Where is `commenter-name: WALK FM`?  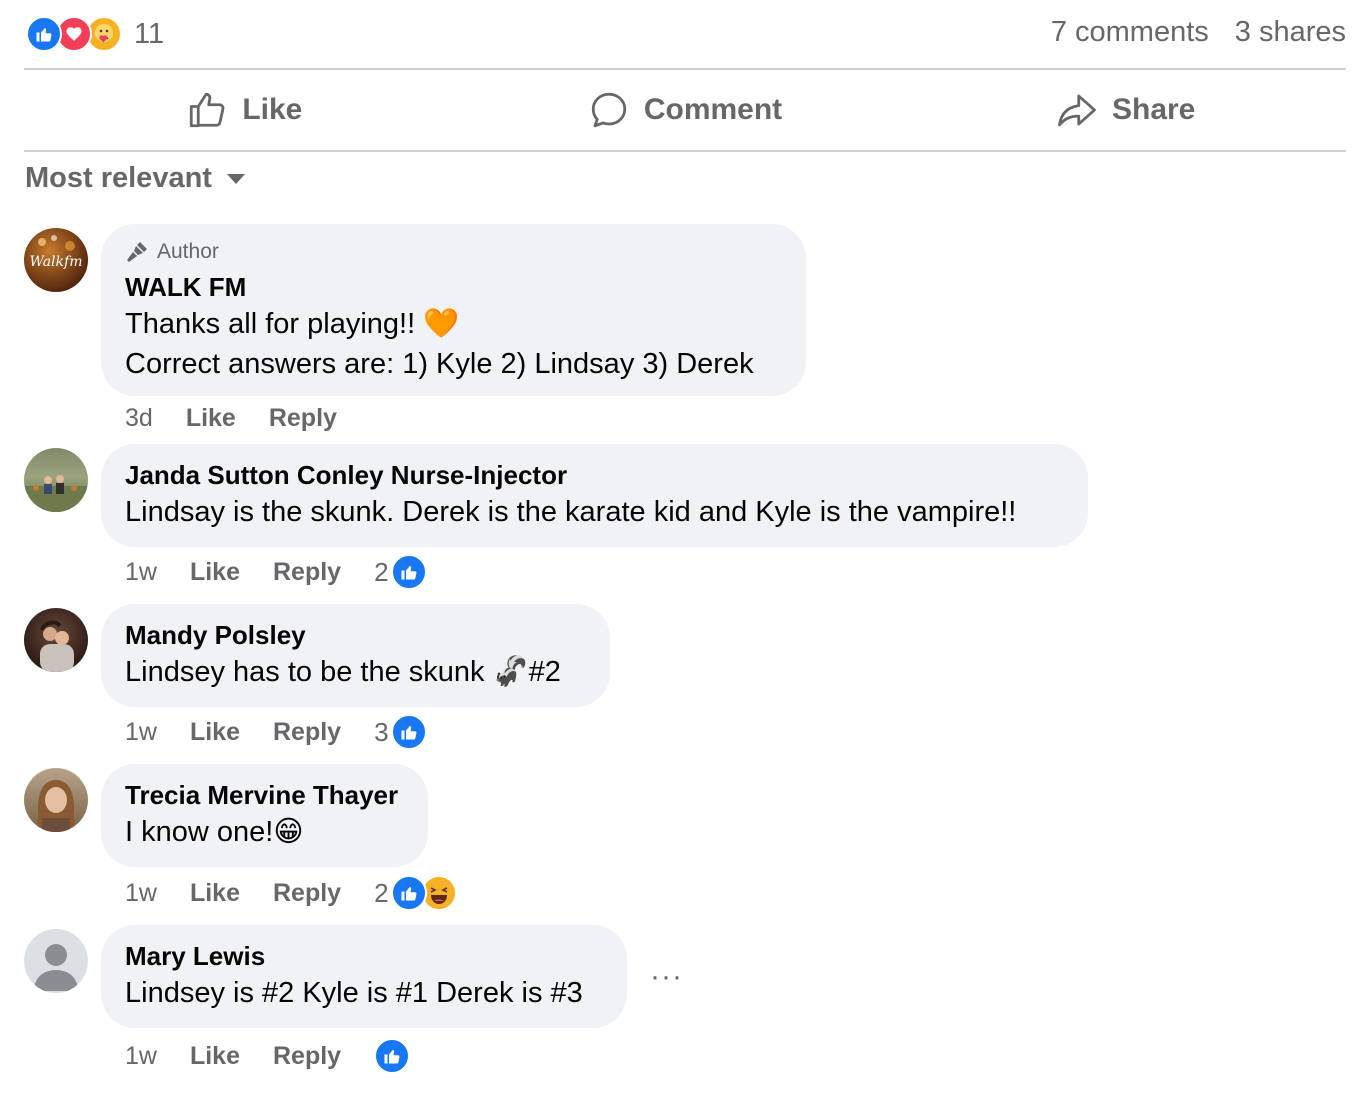 commenter-name: WALK FM is located at coordinates (453, 287).